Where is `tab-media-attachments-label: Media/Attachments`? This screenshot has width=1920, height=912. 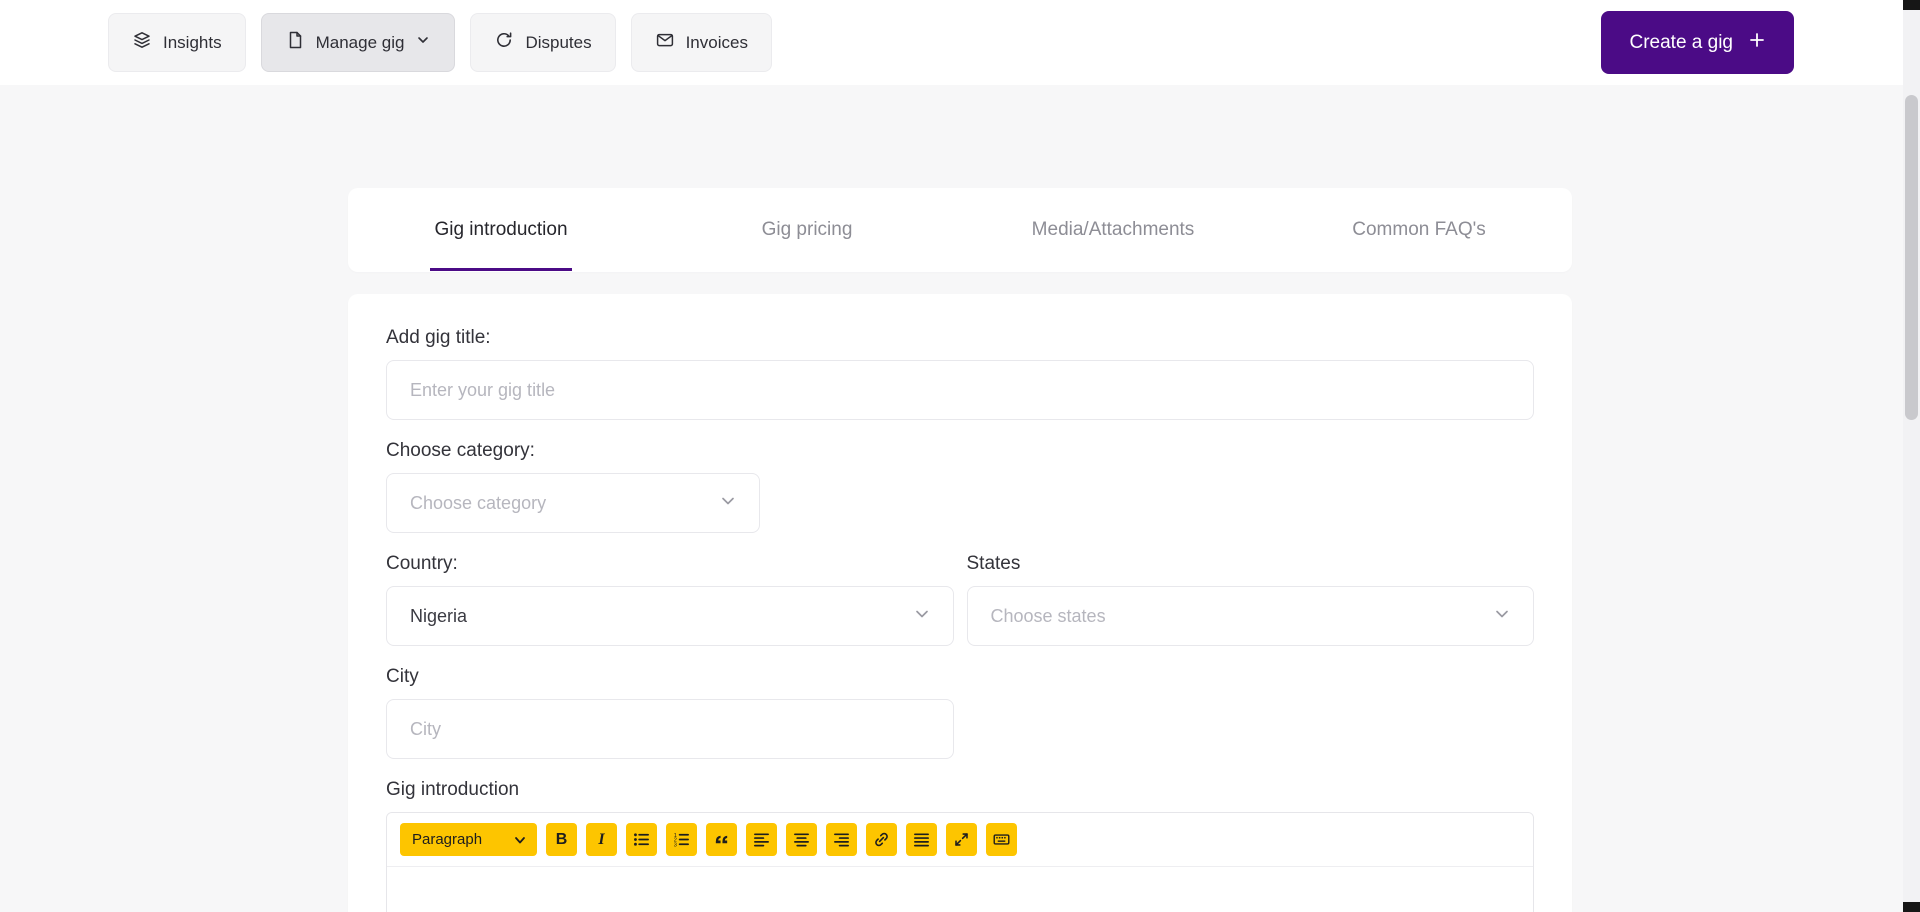 tab-media-attachments-label: Media/Attachments is located at coordinates (1113, 229).